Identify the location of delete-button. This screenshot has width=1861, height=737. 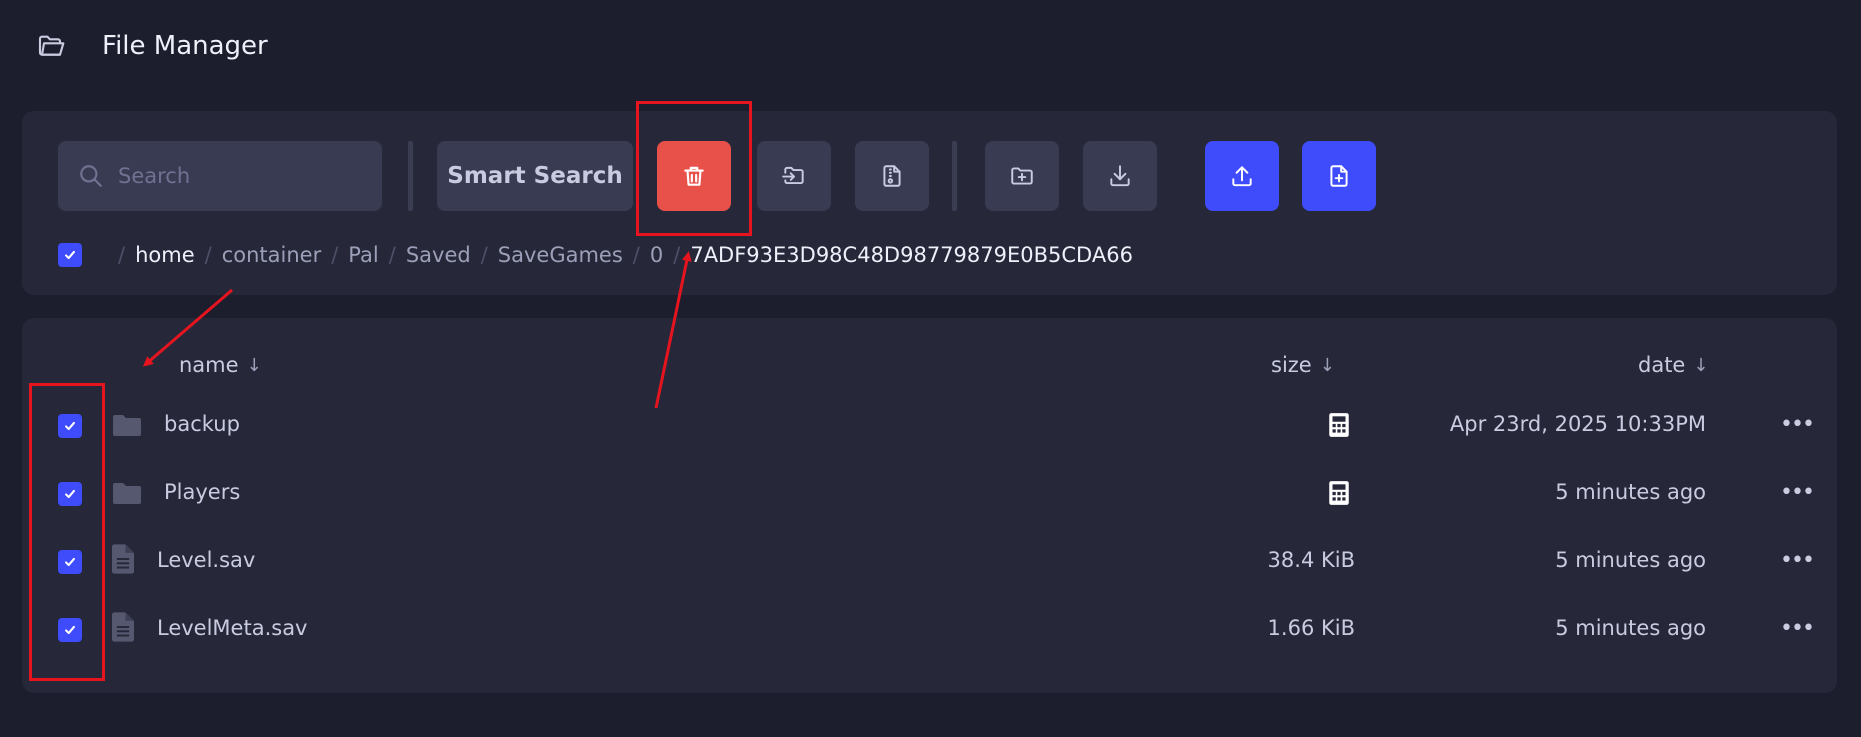
(694, 176).